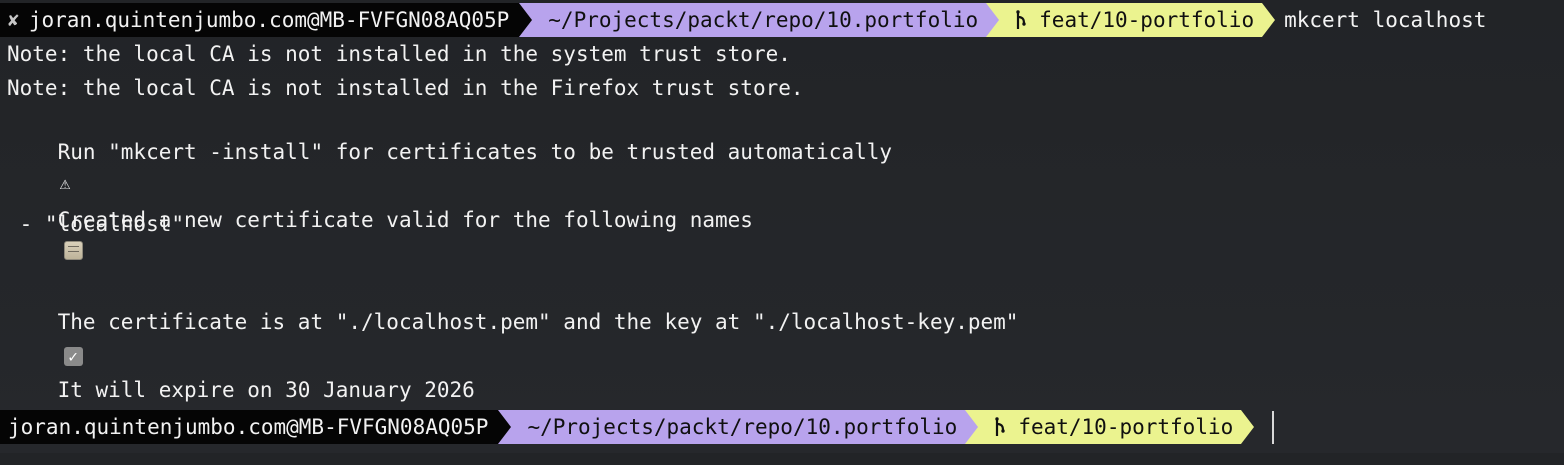 Image resolution: width=1564 pixels, height=465 pixels. I want to click on output-line: - "localhost", so click(96, 224).